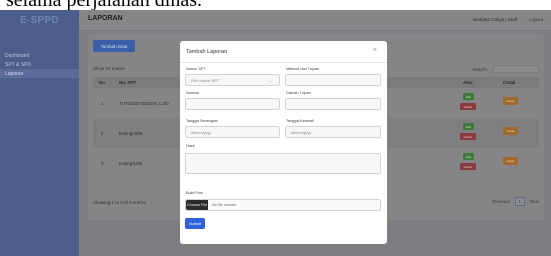 Image resolution: width=551 pixels, height=256 pixels. Describe the element at coordinates (275, 5) in the screenshot. I see `document-caption: selama perjalanan dinas.` at that location.